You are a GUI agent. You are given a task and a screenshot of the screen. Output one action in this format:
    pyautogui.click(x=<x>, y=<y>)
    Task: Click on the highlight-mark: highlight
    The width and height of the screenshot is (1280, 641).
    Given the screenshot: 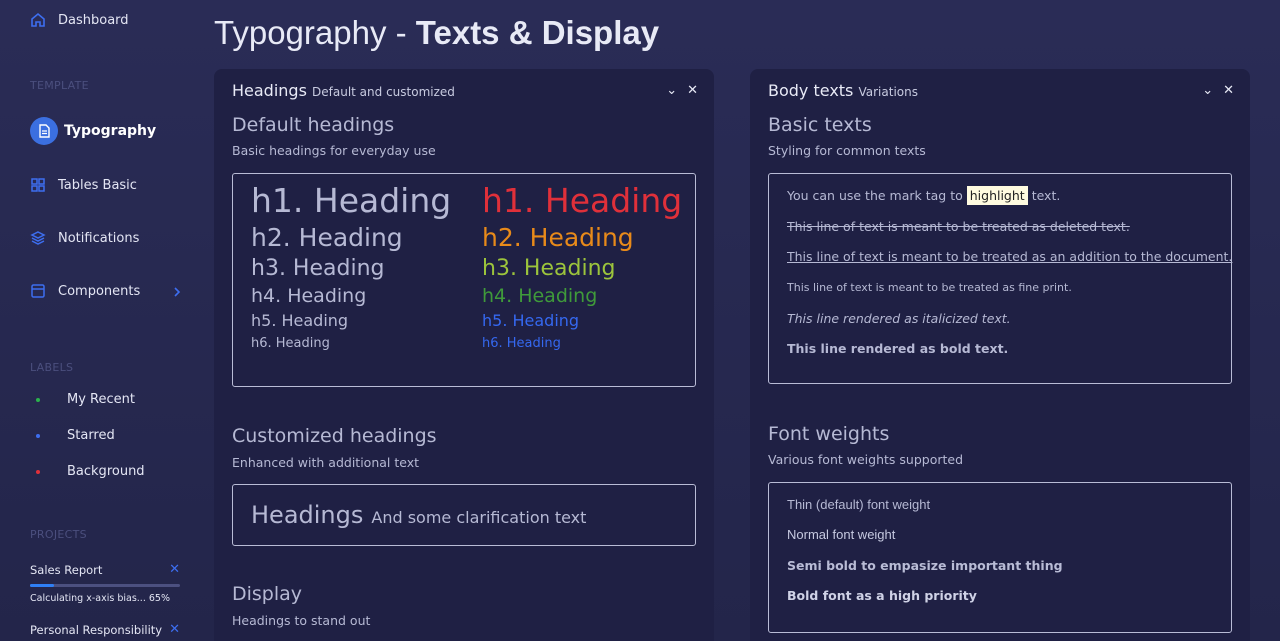 What is the action you would take?
    pyautogui.click(x=997, y=195)
    